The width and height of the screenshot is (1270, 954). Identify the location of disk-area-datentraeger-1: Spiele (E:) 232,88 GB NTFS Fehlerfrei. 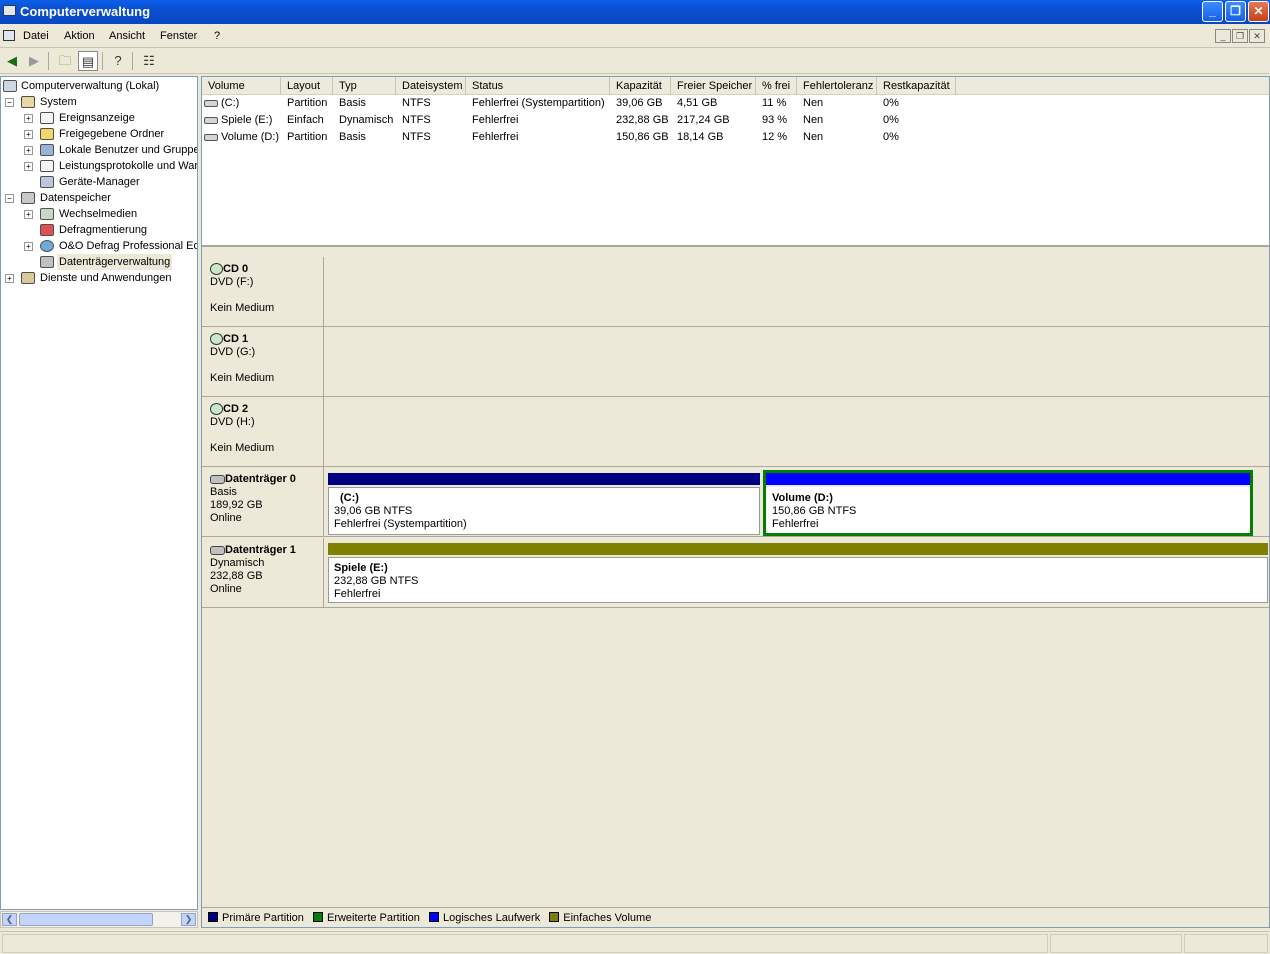
(797, 572).